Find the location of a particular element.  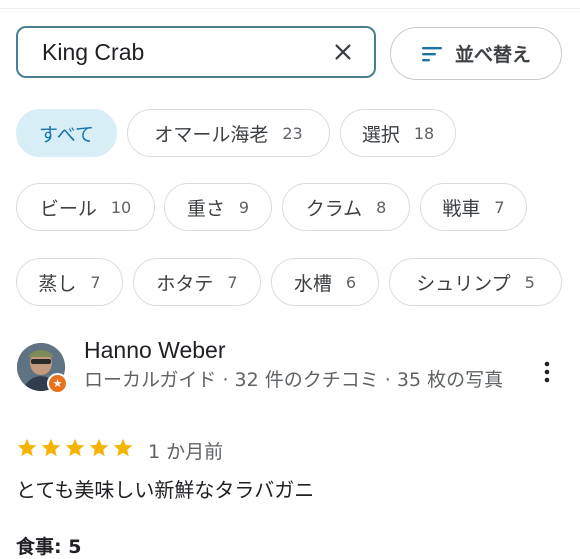

chip-all: すべて is located at coordinates (66, 133).